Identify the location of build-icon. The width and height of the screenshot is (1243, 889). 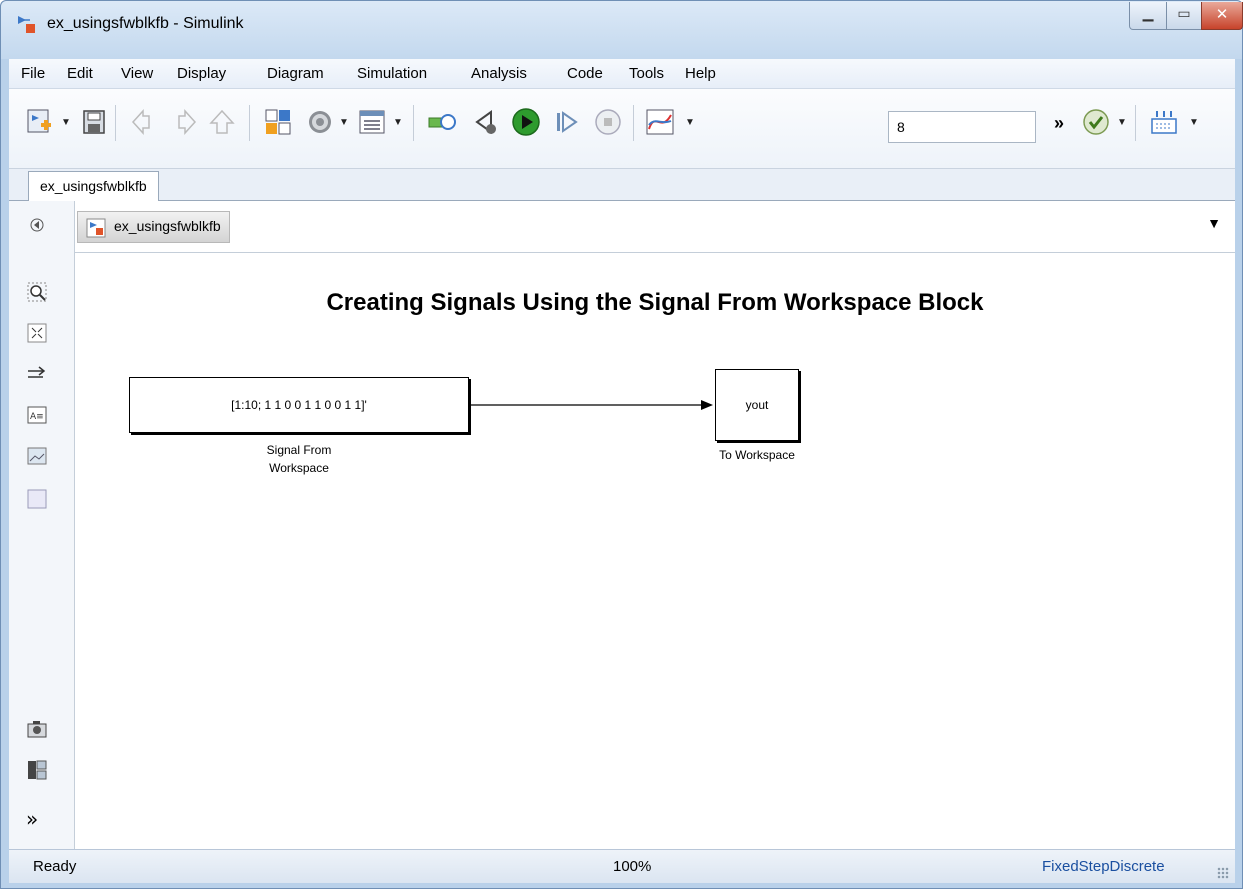
(1164, 122).